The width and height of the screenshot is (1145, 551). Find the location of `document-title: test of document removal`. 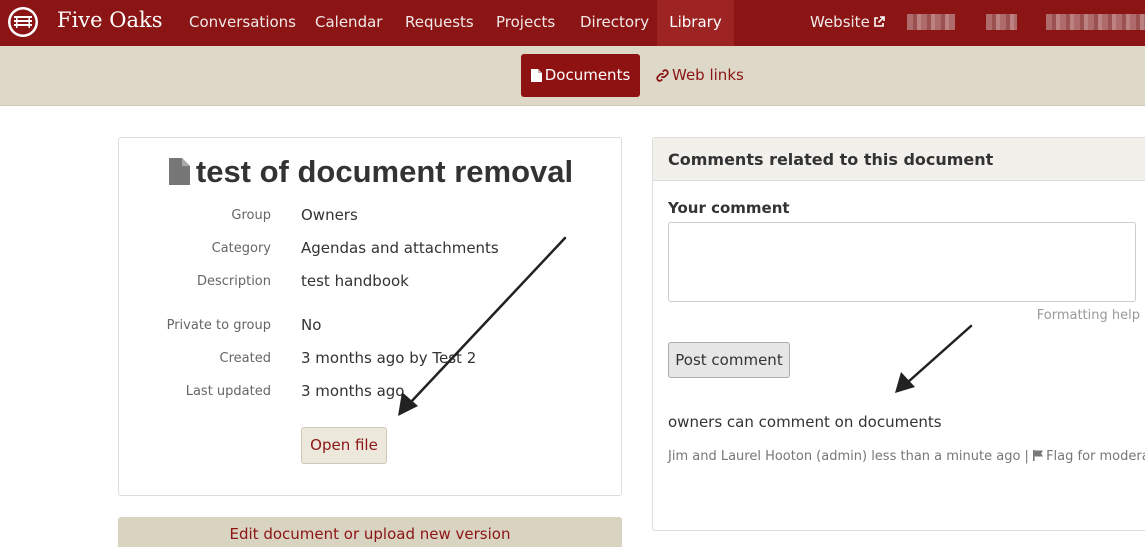

document-title: test of document removal is located at coordinates (371, 172).